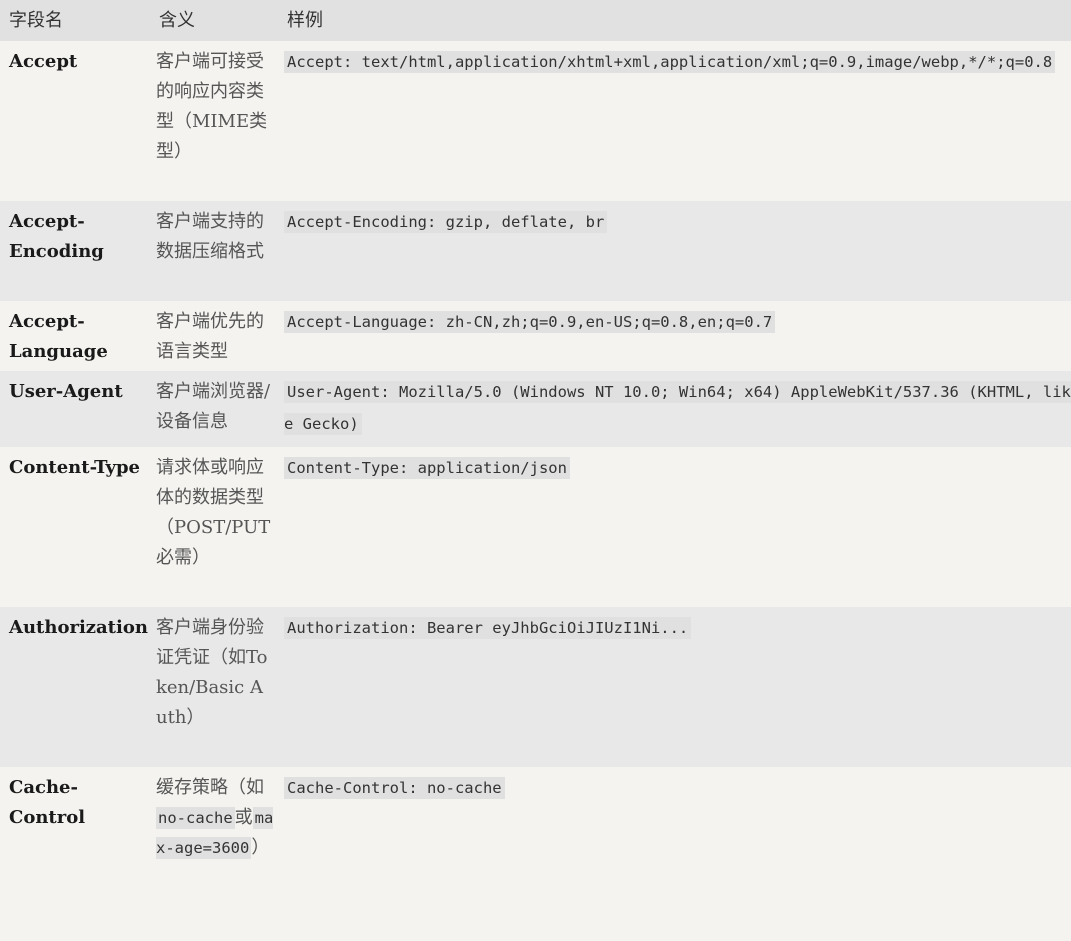 The height and width of the screenshot is (941, 1071). I want to click on field-name: Authorization, so click(75, 687).